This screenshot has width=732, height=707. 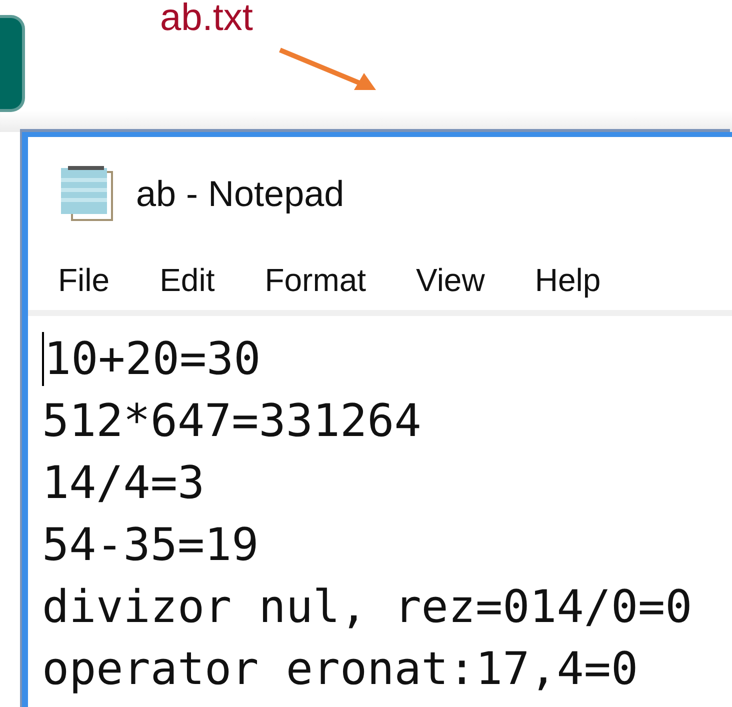 I want to click on window-title: ab - Notepad, so click(x=240, y=193).